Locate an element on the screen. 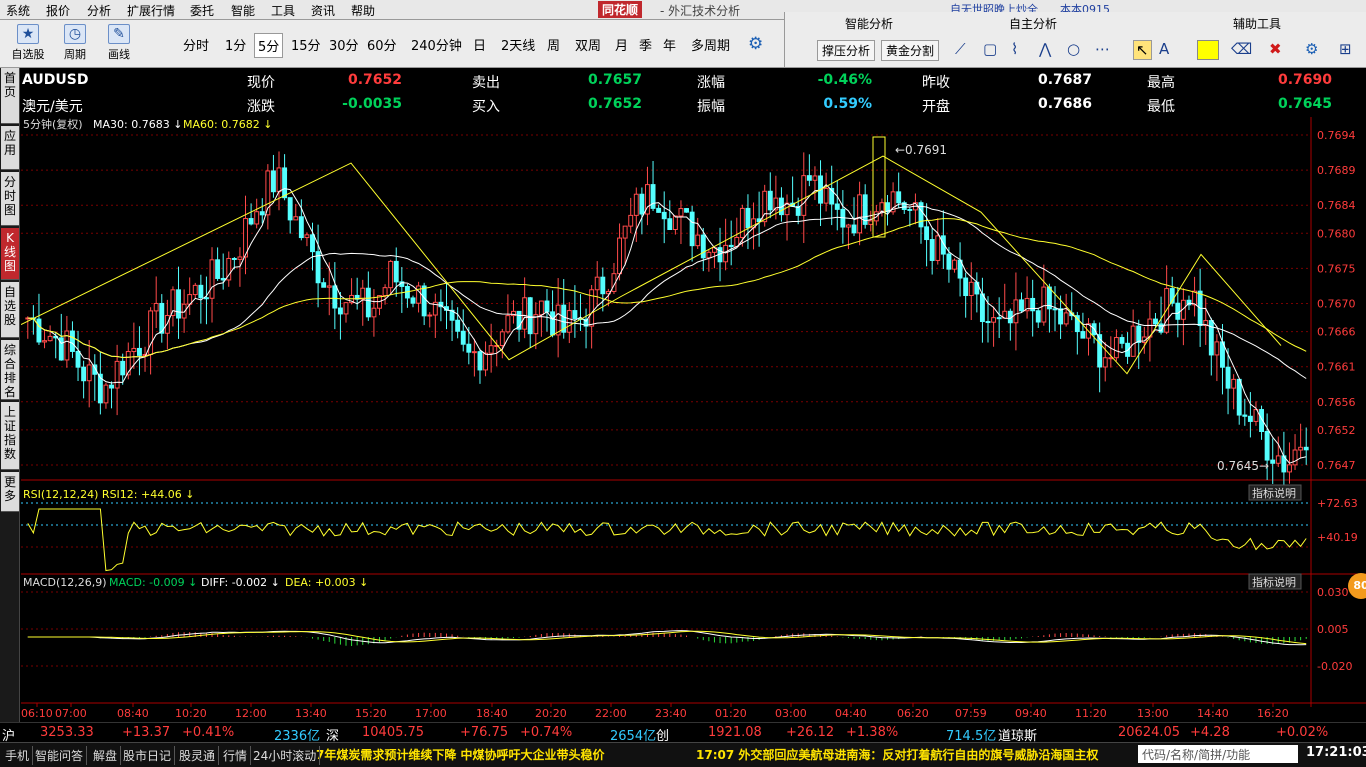  index-item: +0.74% is located at coordinates (546, 732).